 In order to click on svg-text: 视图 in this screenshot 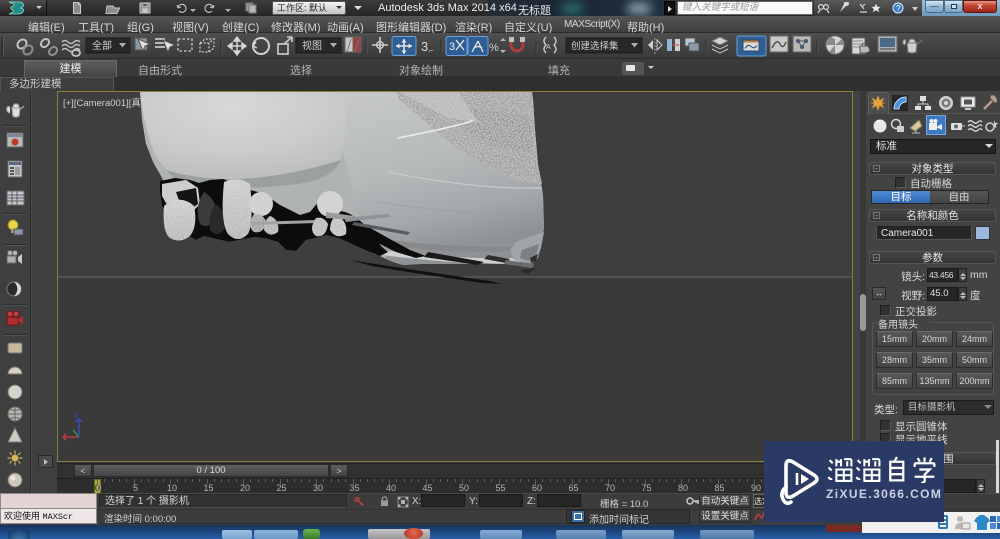, I will do `click(312, 45)`.